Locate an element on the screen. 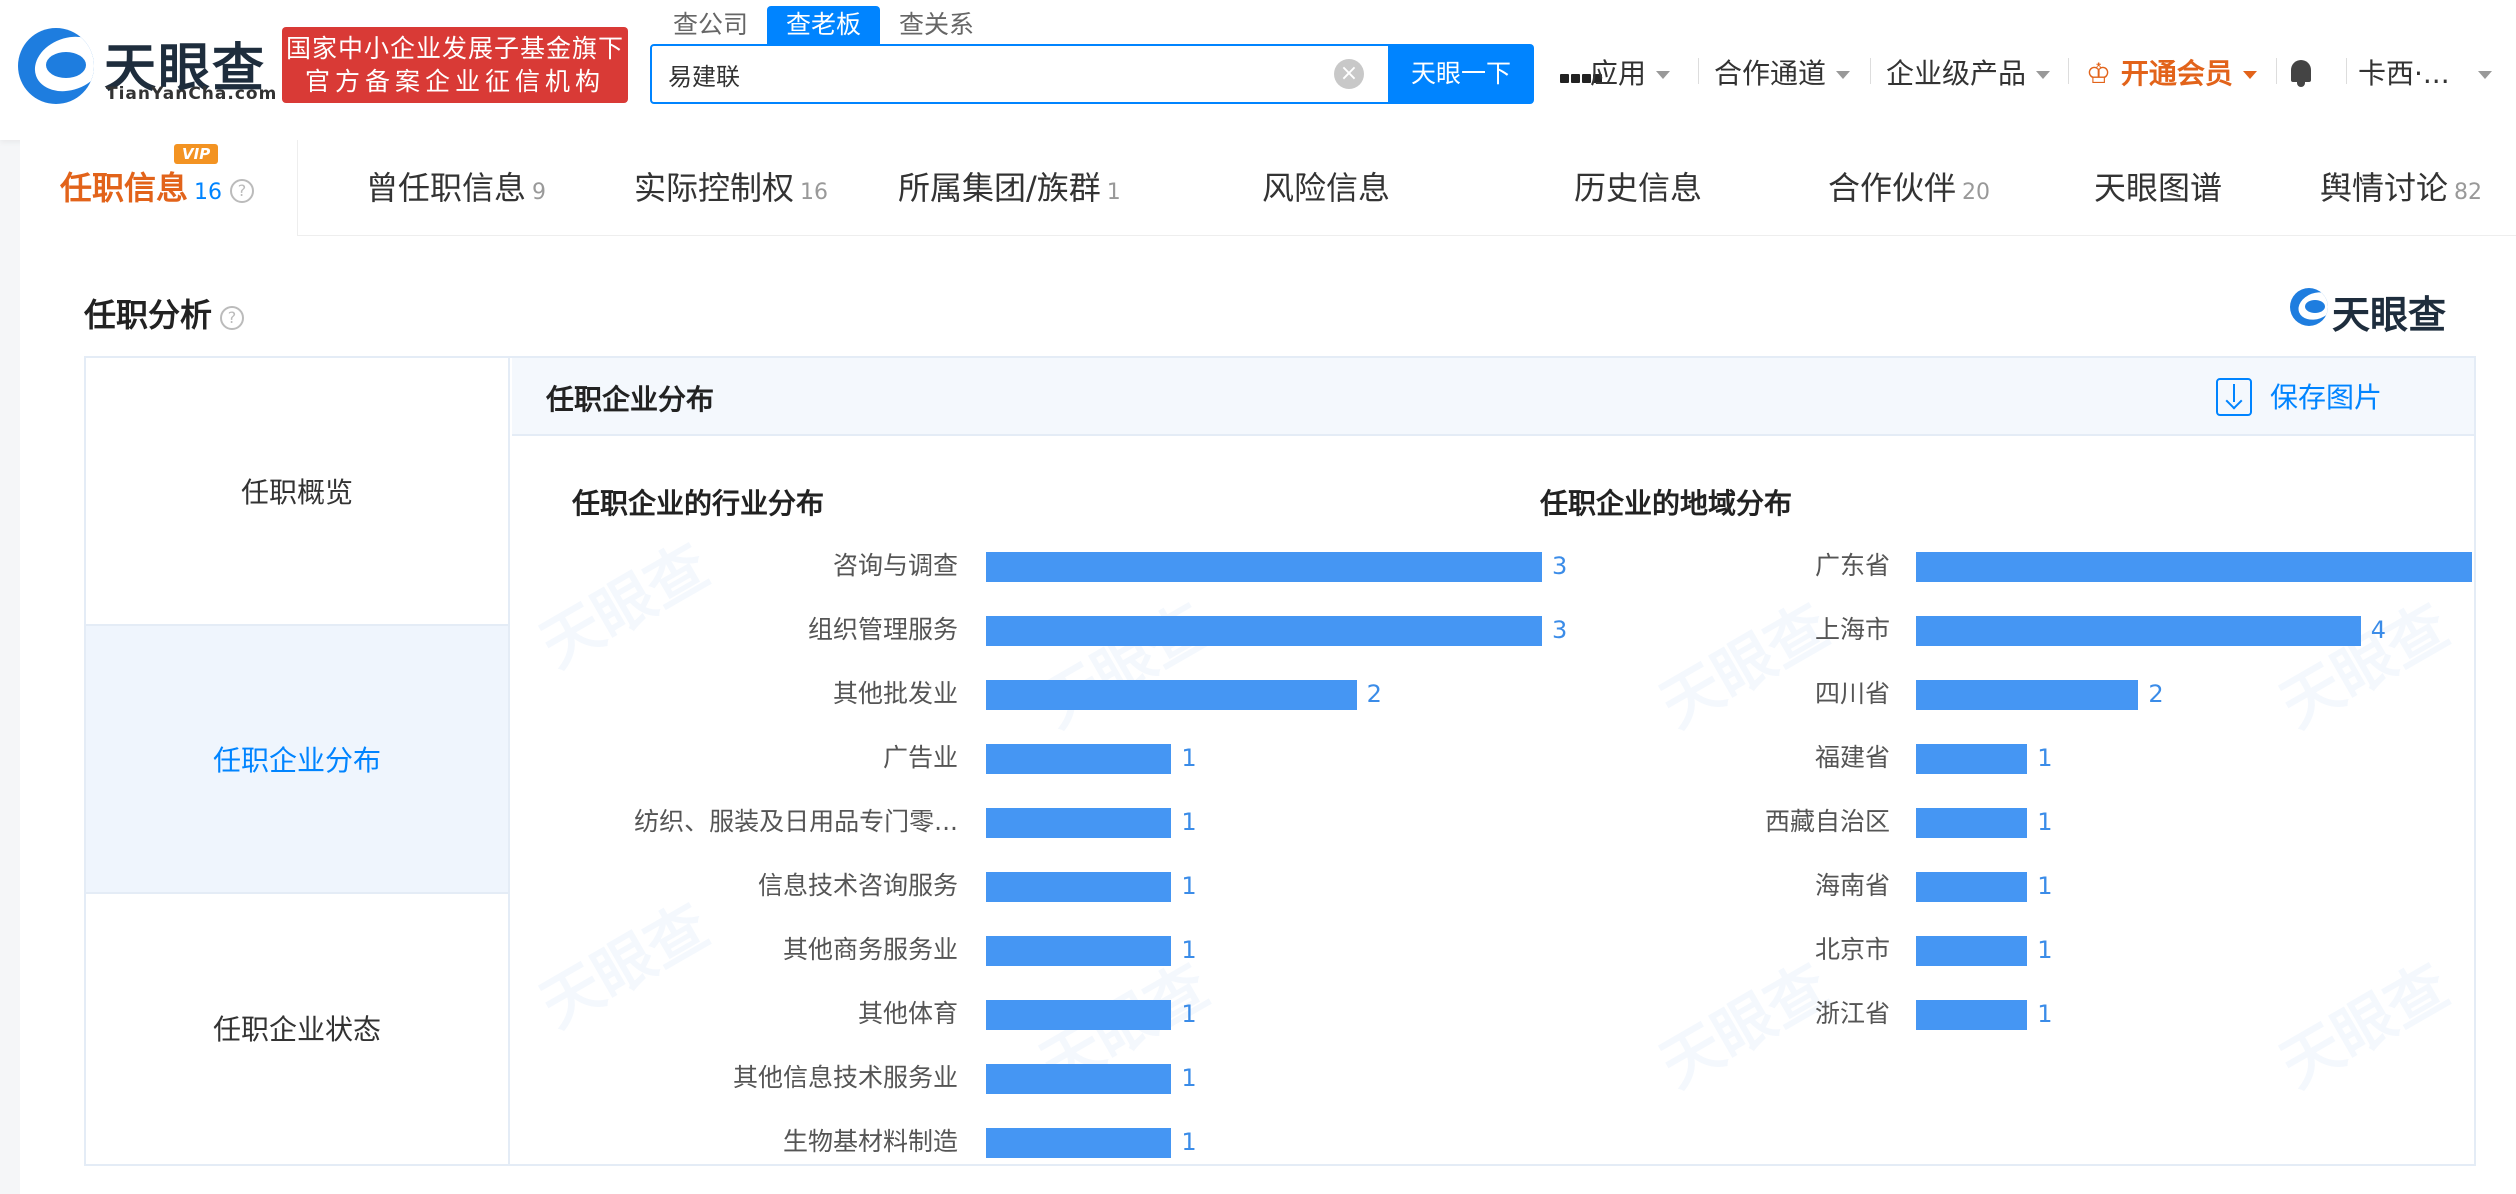 This screenshot has height=1194, width=2516. nav-partner: 合作通道 is located at coordinates (1782, 72).